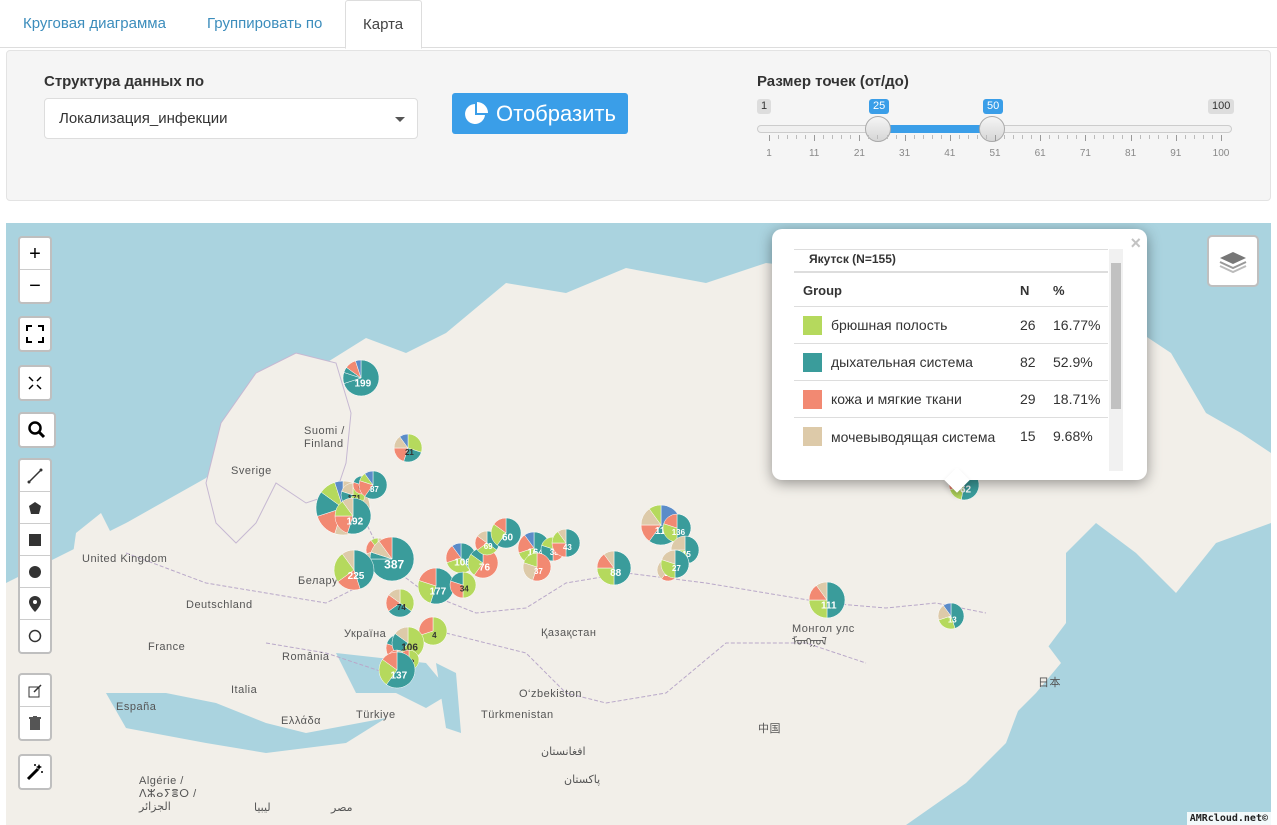  I want to click on slider-from-badge: 25, so click(879, 106).